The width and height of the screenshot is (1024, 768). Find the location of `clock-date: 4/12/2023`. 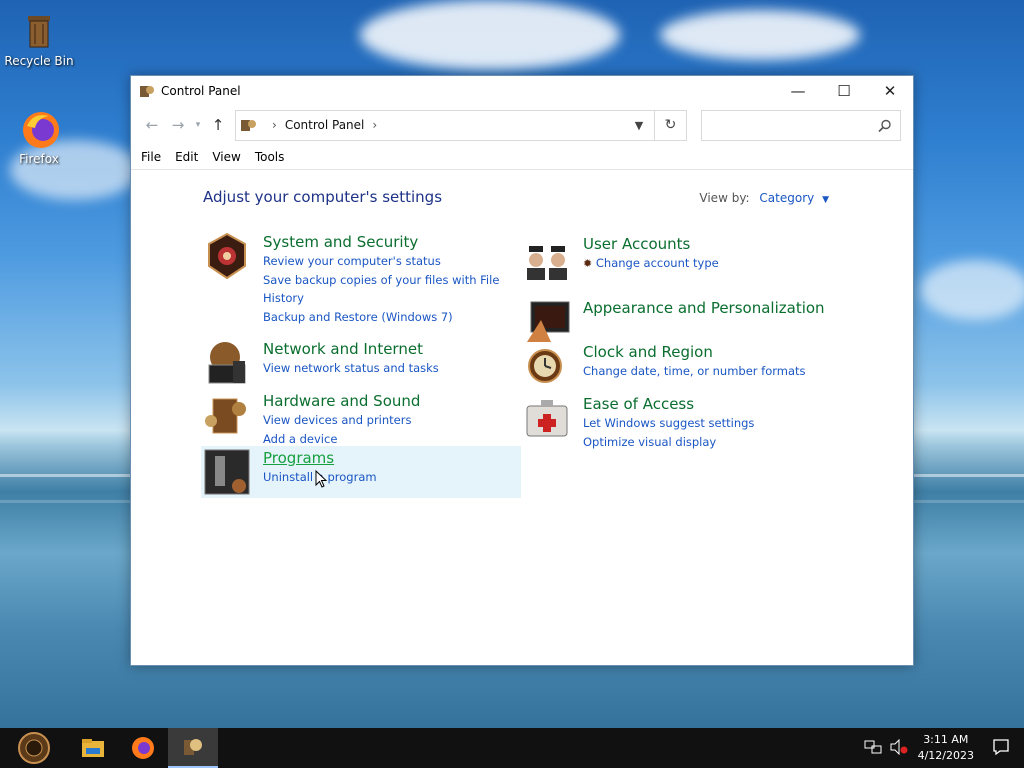

clock-date: 4/12/2023 is located at coordinates (945, 755).